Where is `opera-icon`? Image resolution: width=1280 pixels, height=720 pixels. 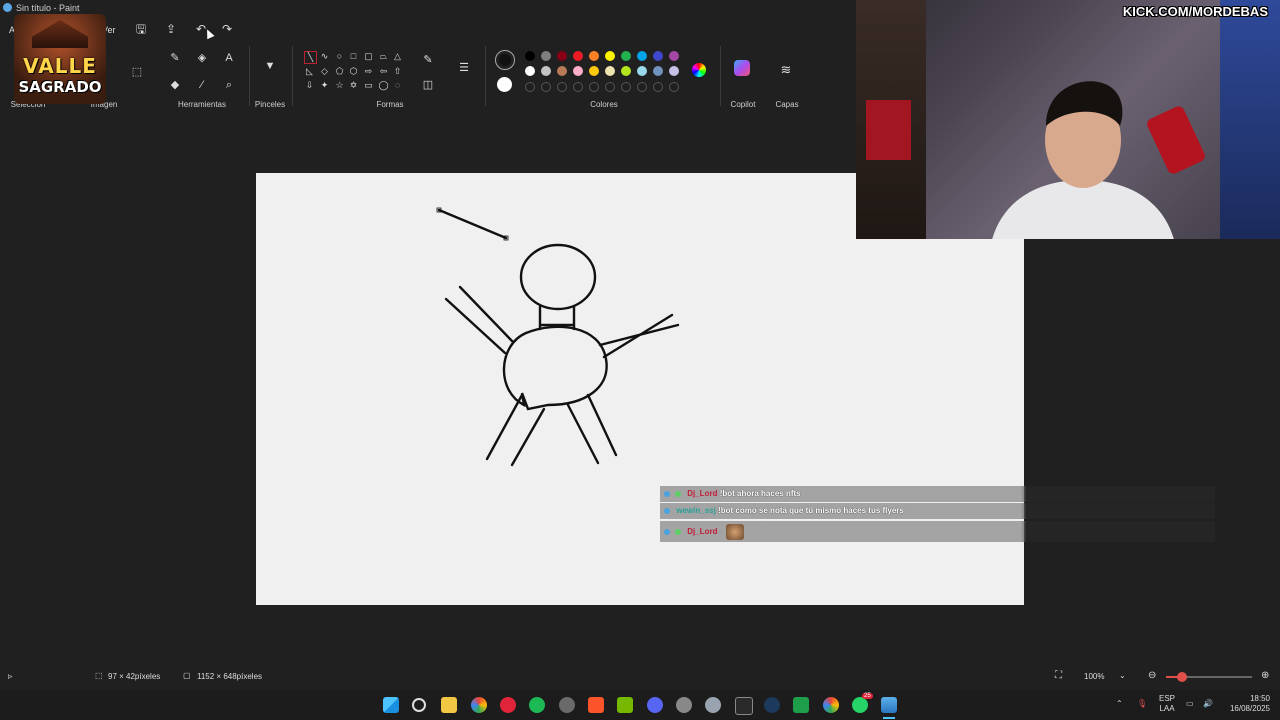 opera-icon is located at coordinates (508, 705).